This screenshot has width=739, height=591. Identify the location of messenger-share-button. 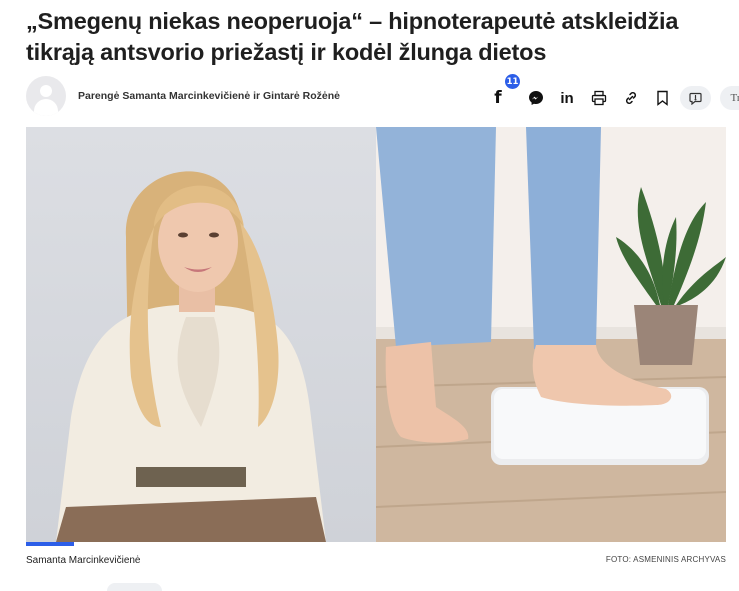
(536, 98).